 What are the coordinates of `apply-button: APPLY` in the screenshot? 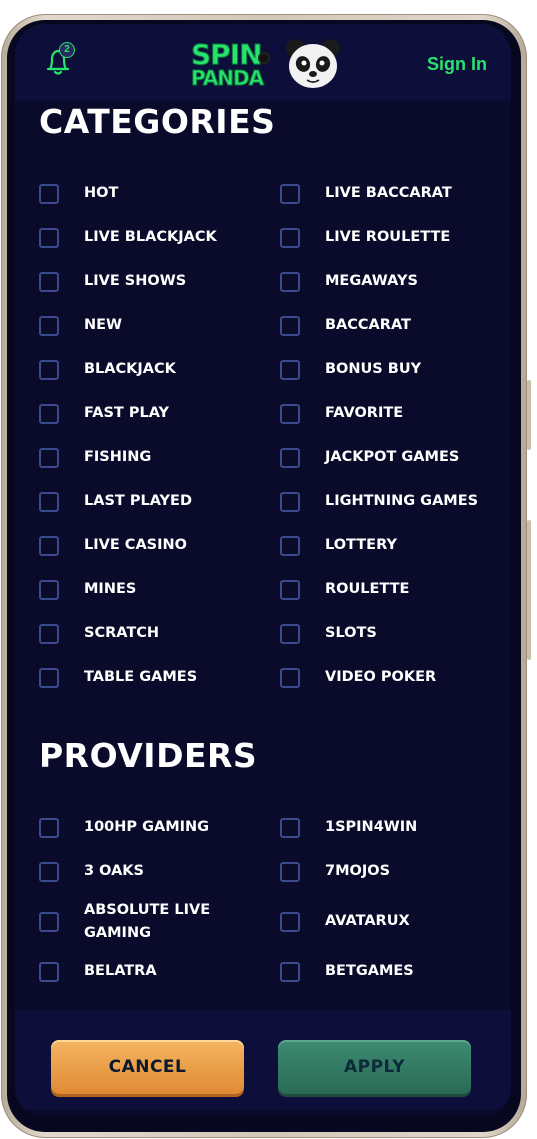 It's located at (374, 1067).